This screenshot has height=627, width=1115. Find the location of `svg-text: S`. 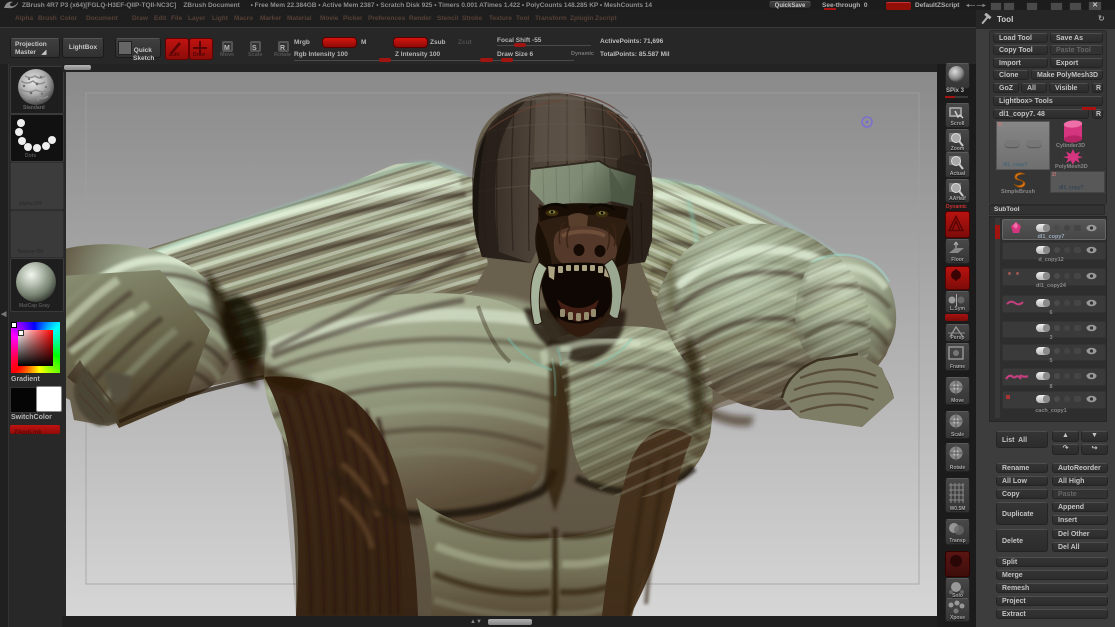

svg-text: S is located at coordinates (254, 48).